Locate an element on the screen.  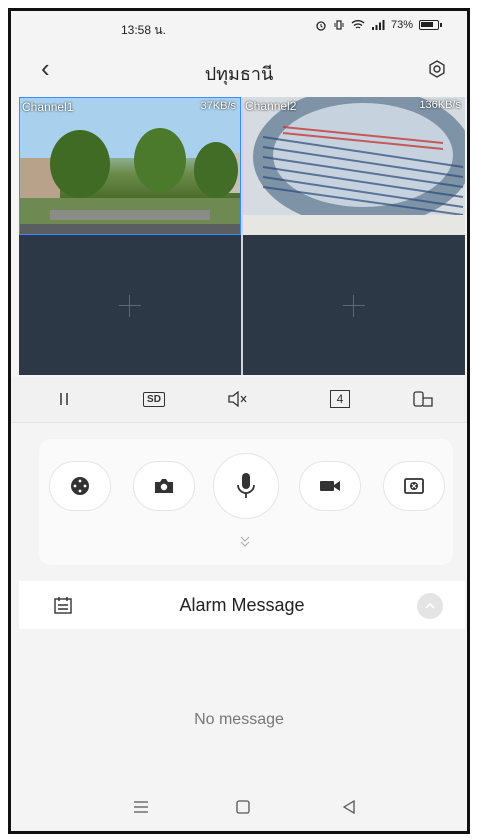
screen-close-icon is located at coordinates (414, 486).